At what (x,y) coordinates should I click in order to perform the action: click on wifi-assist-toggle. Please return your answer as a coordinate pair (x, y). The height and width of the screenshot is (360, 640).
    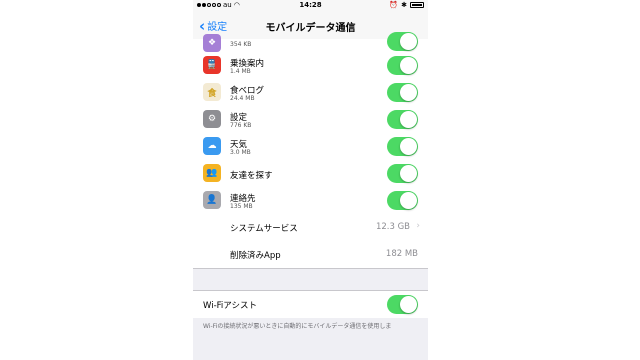
    Looking at the image, I should click on (402, 304).